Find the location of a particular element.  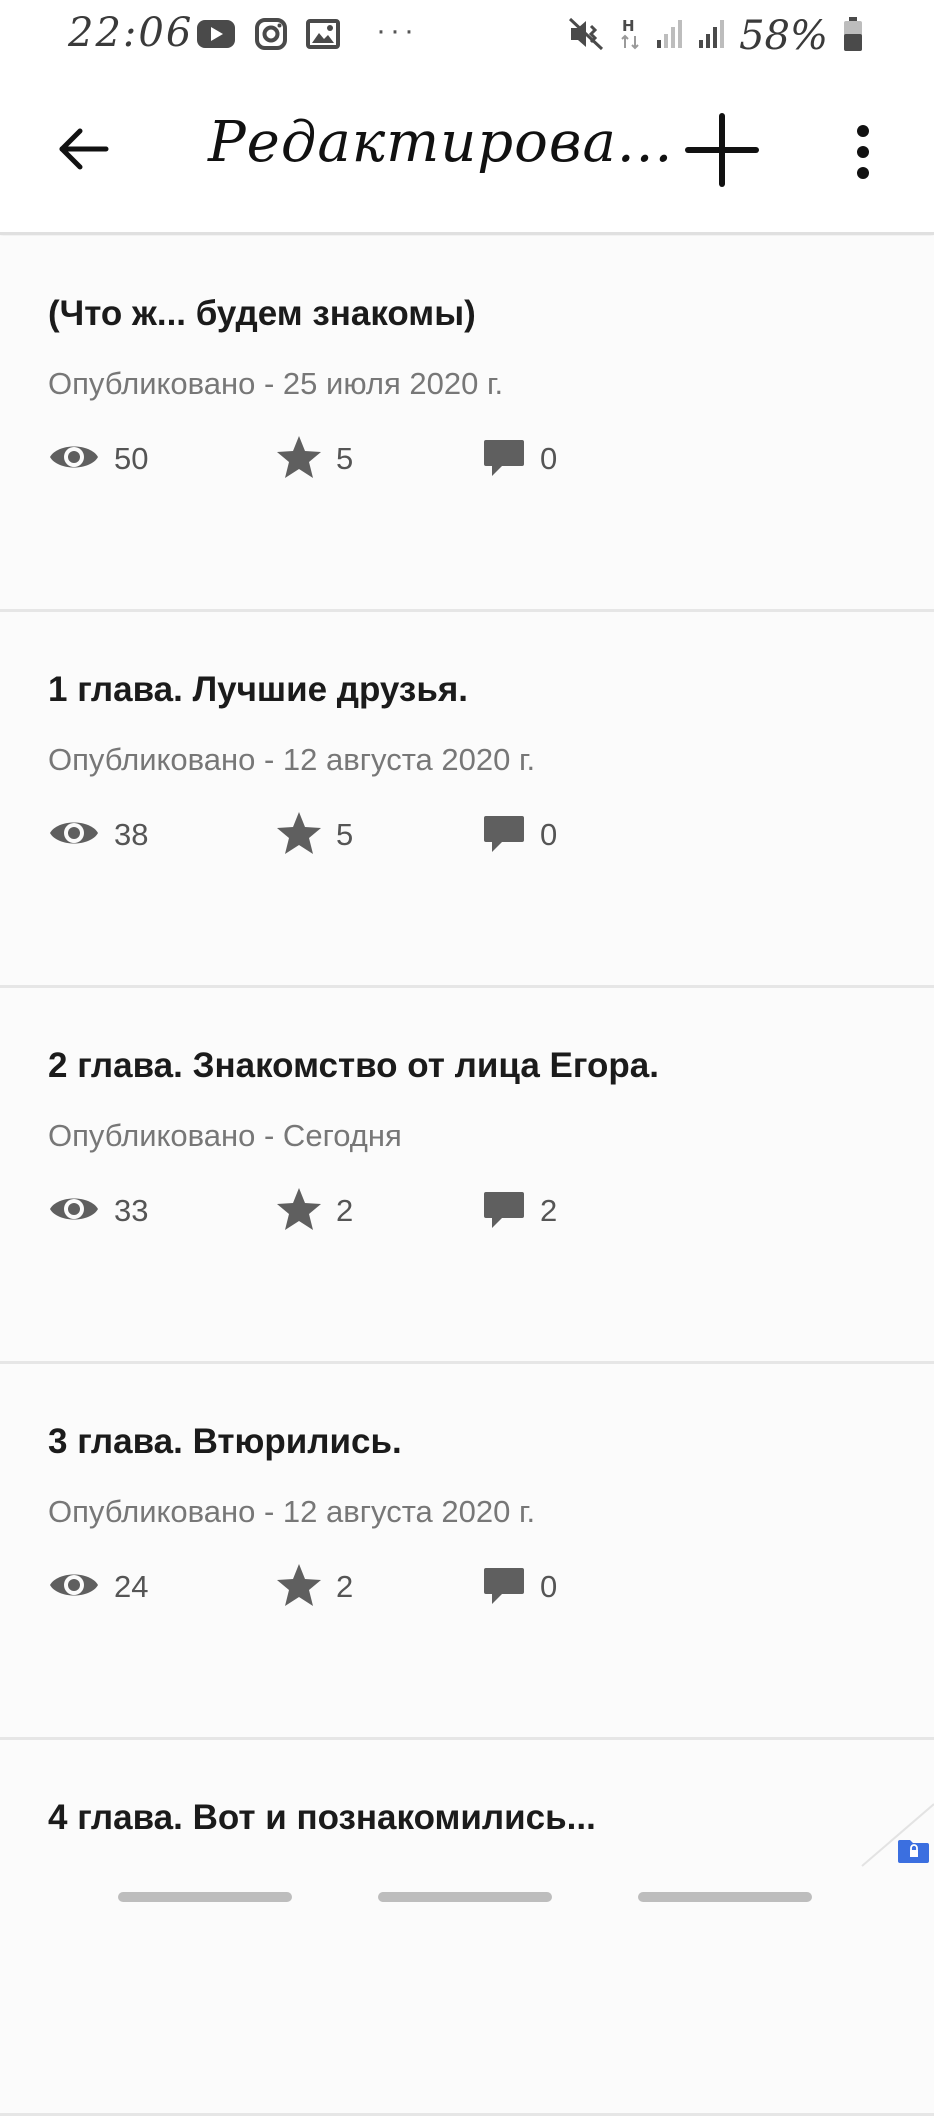

folder-badge is located at coordinates (896, 1835).